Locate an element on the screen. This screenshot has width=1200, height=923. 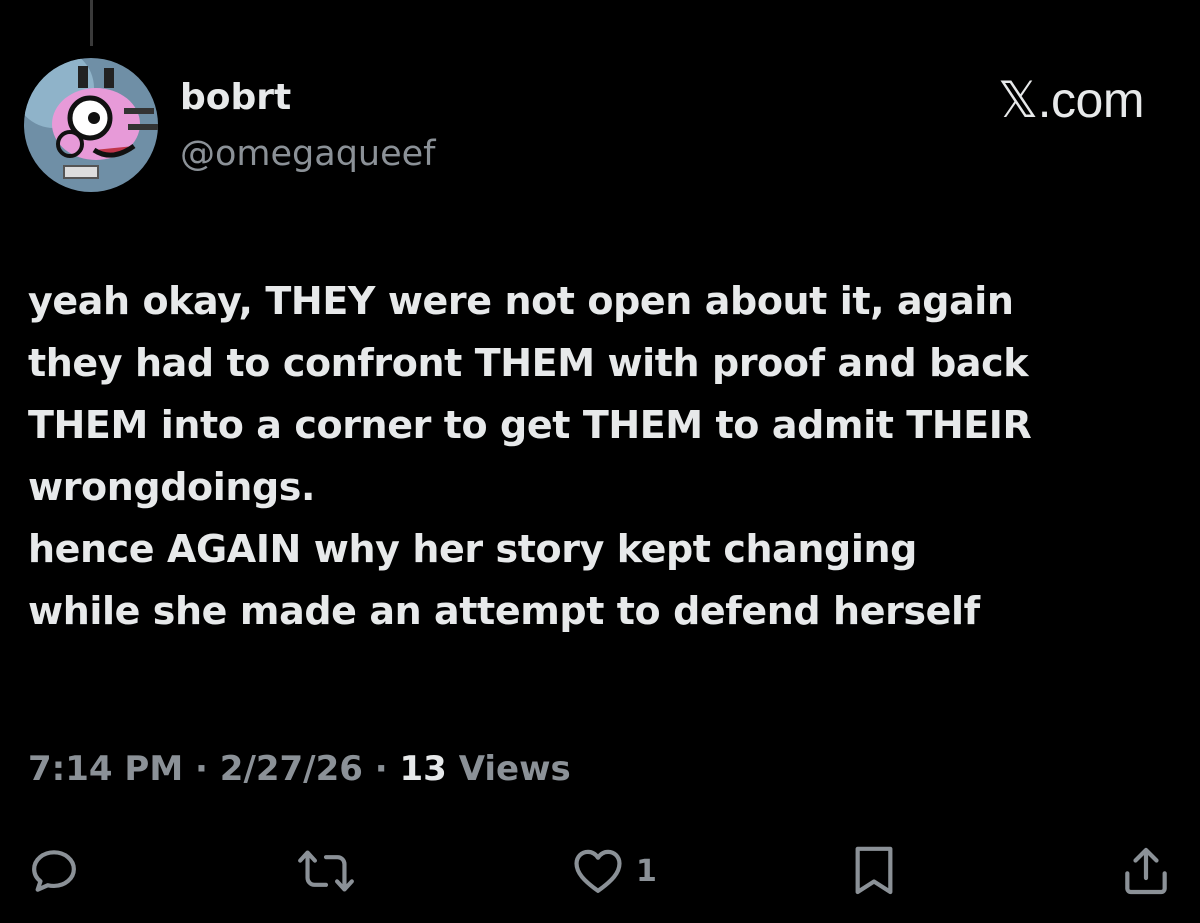
share-icon is located at coordinates (1146, 871).